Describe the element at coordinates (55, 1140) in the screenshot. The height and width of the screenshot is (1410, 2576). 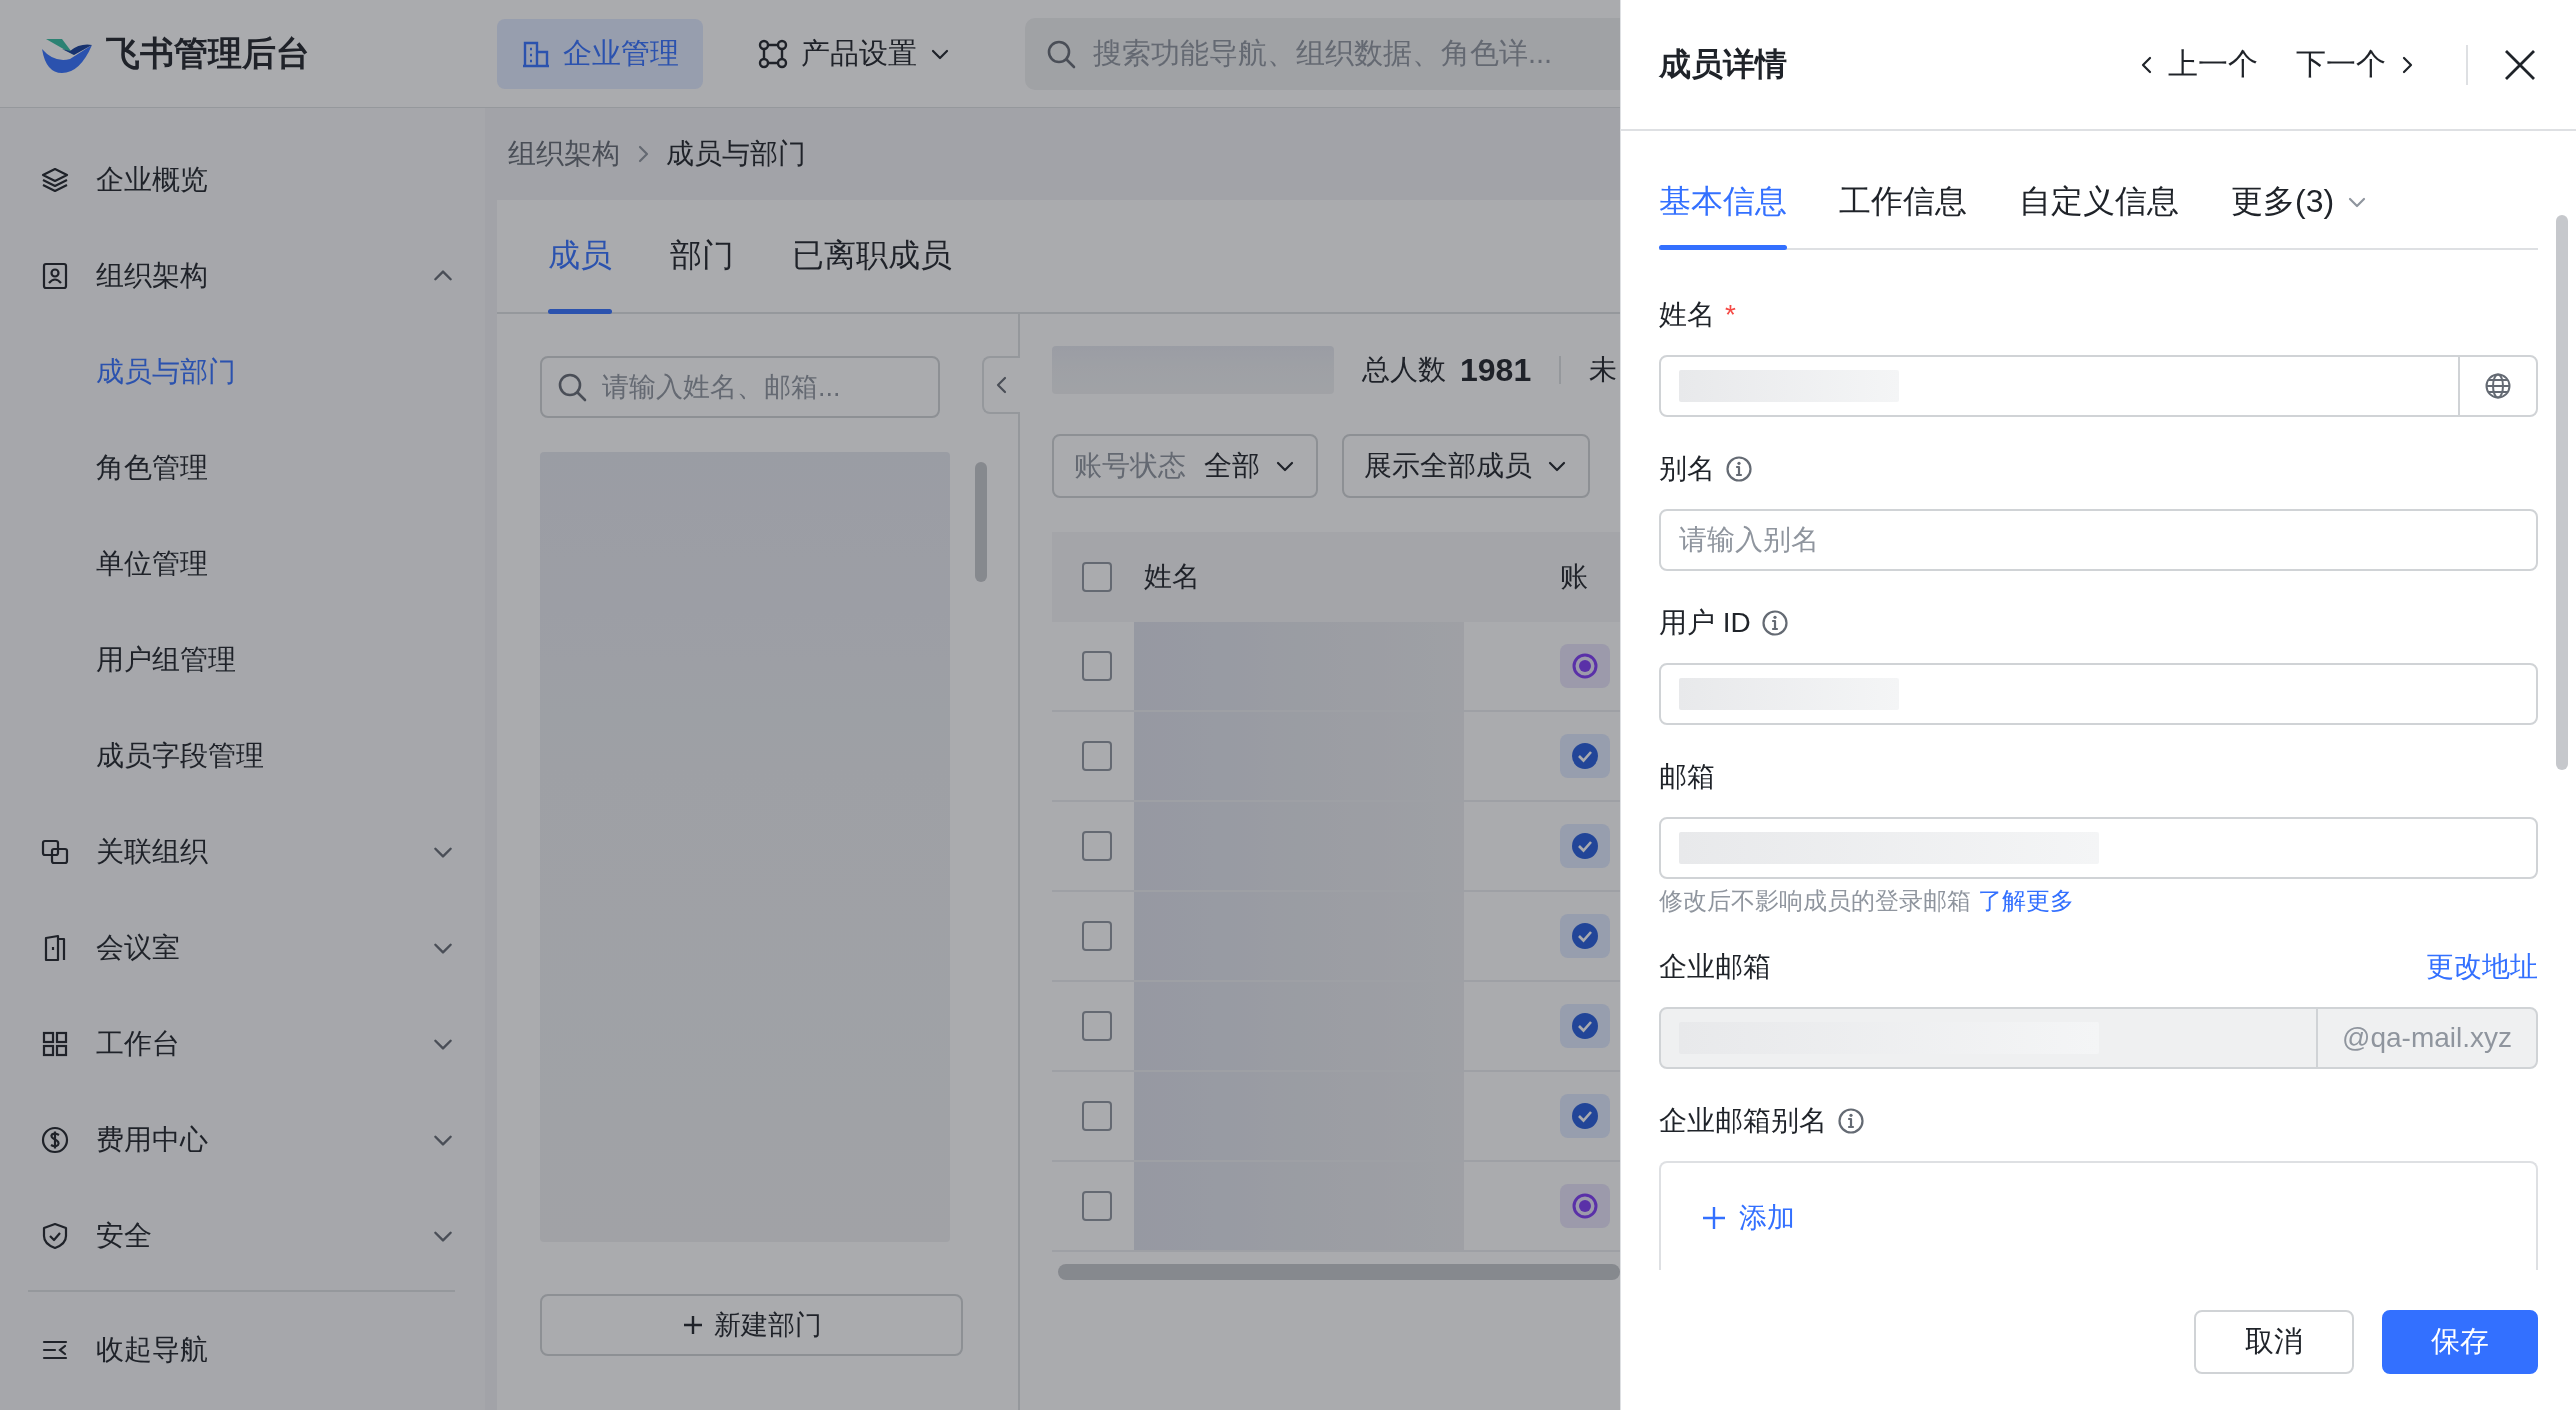
I see `dollar-coin-icon` at that location.